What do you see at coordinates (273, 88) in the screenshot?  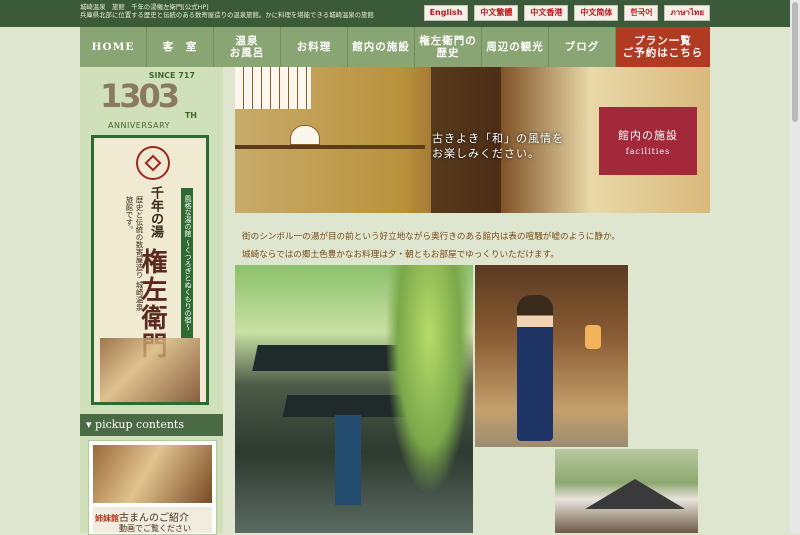 I see `hero-shoji` at bounding box center [273, 88].